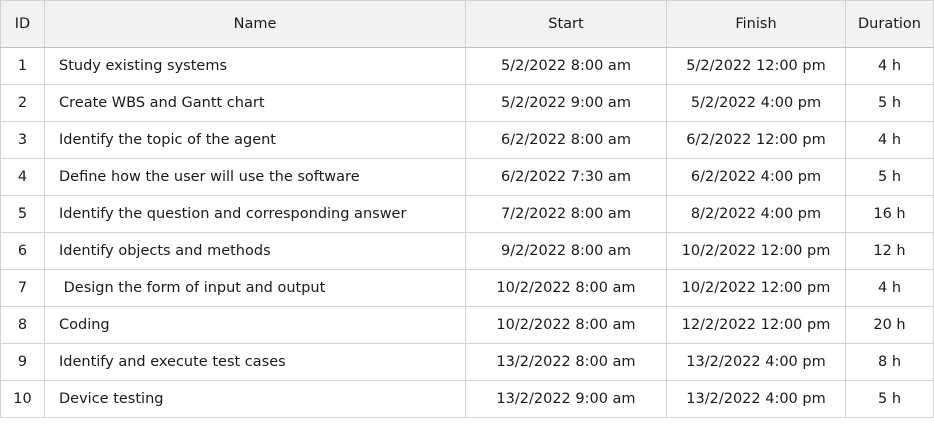 The width and height of the screenshot is (934, 425). What do you see at coordinates (255, 288) in the screenshot?
I see `cell-name: Design the form of input and output` at bounding box center [255, 288].